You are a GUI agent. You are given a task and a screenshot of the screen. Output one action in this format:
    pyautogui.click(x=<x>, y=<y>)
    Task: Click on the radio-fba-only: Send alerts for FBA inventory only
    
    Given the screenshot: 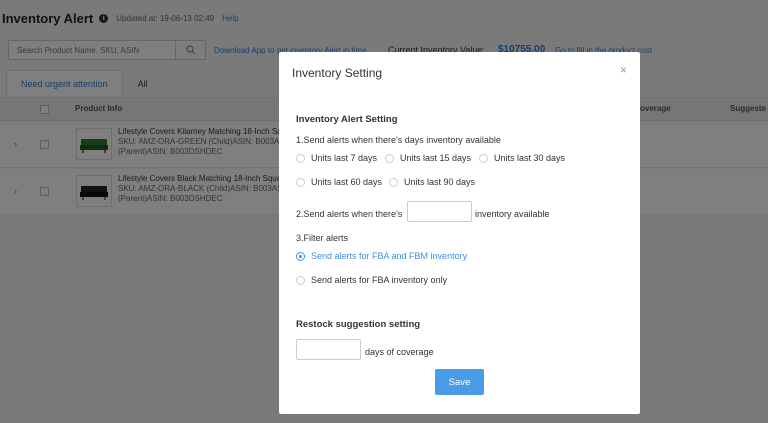 What is the action you would take?
    pyautogui.click(x=371, y=280)
    